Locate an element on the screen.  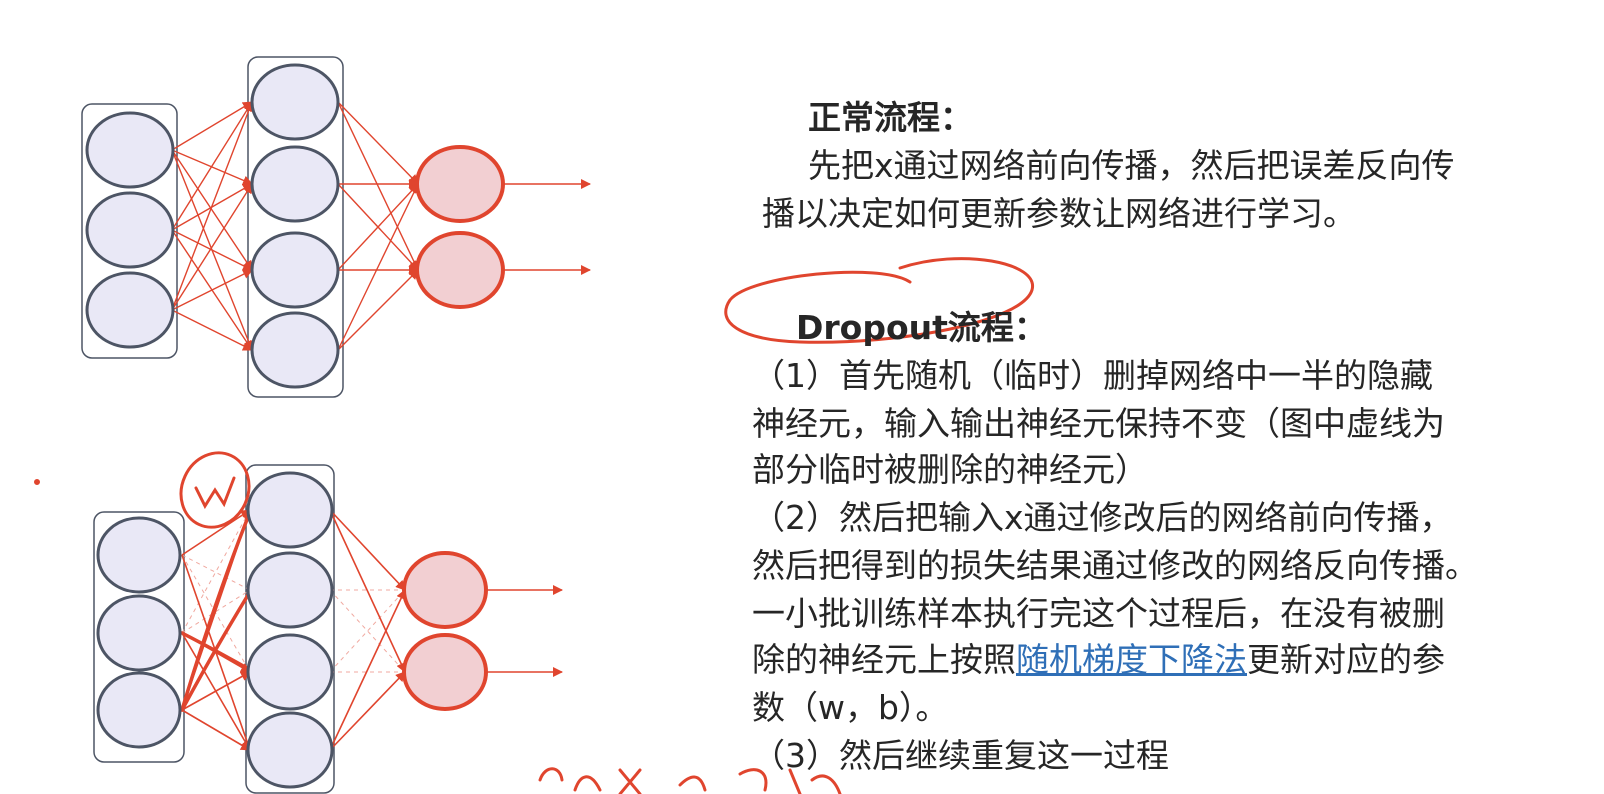
dropout-step2-line-1: （2）然后把输入x通过修改后的网络前向传播， is located at coordinates (1102, 517).